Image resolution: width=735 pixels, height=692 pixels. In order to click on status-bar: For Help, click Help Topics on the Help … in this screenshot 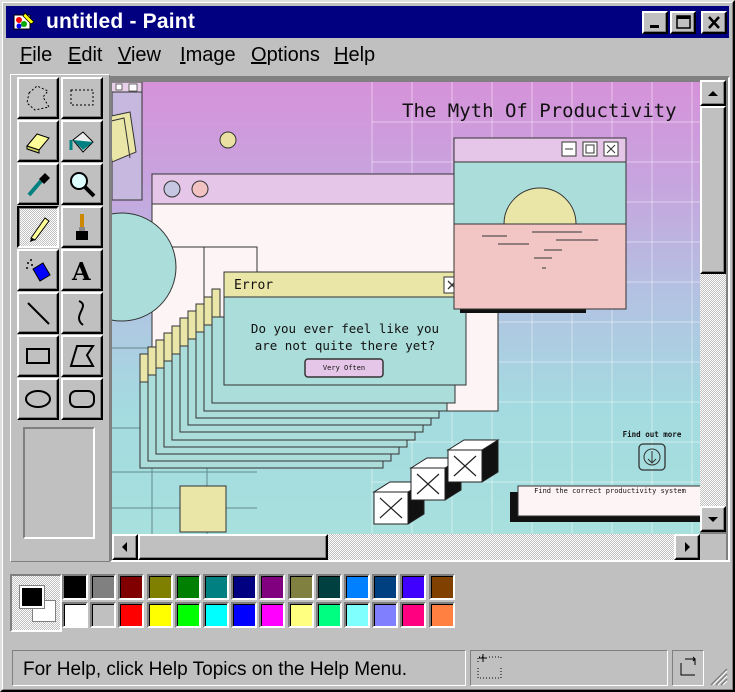, I will do `click(369, 667)`.